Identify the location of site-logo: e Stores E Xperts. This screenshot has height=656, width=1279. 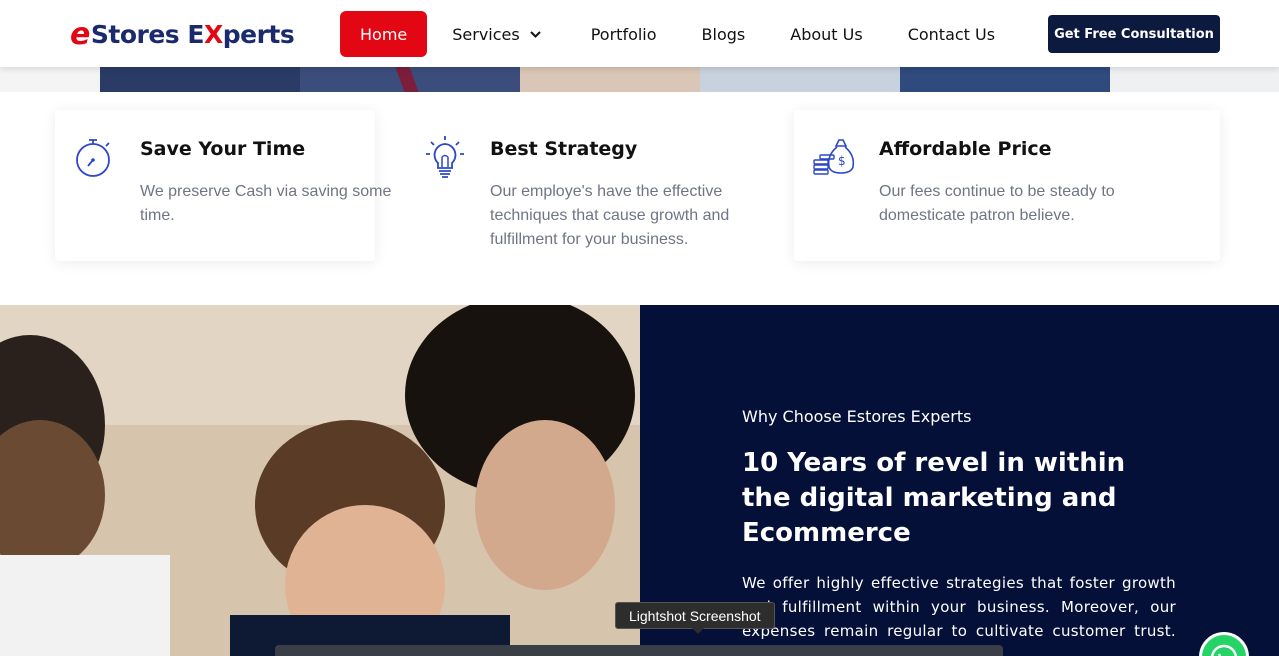
(182, 34).